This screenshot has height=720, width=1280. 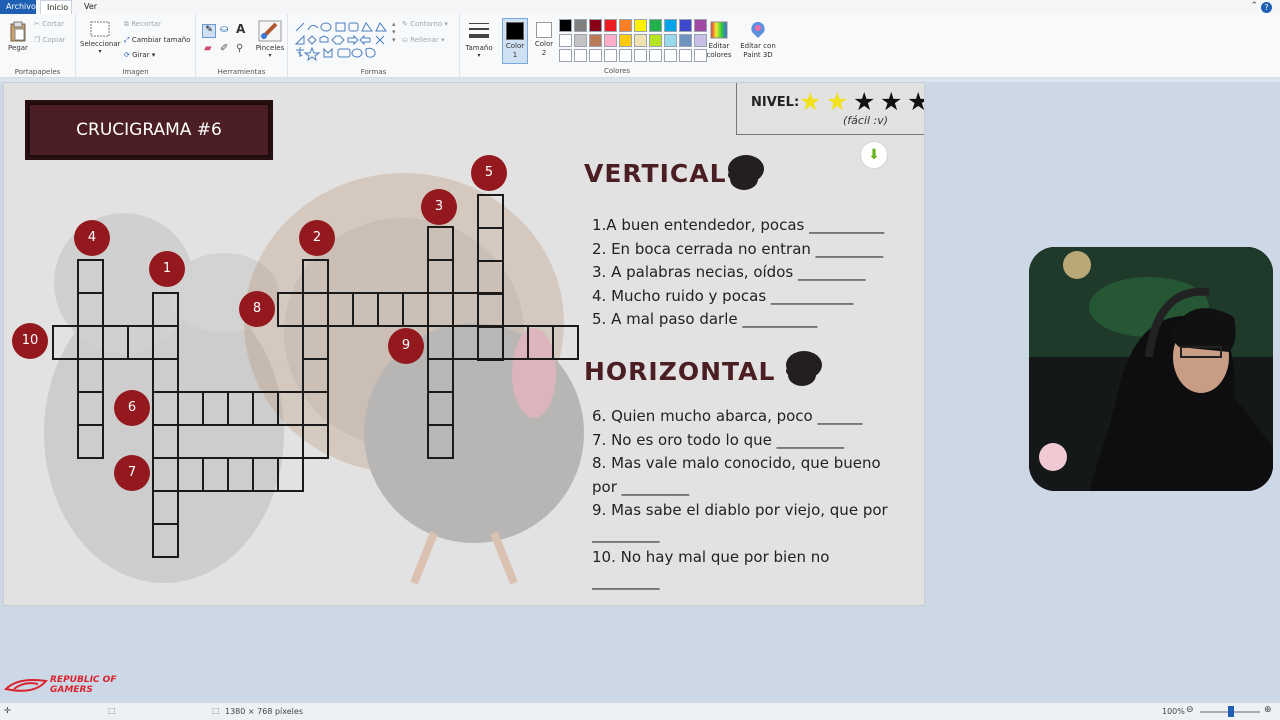 What do you see at coordinates (270, 39) in the screenshot?
I see `brushes-button: Pinceles ▾` at bounding box center [270, 39].